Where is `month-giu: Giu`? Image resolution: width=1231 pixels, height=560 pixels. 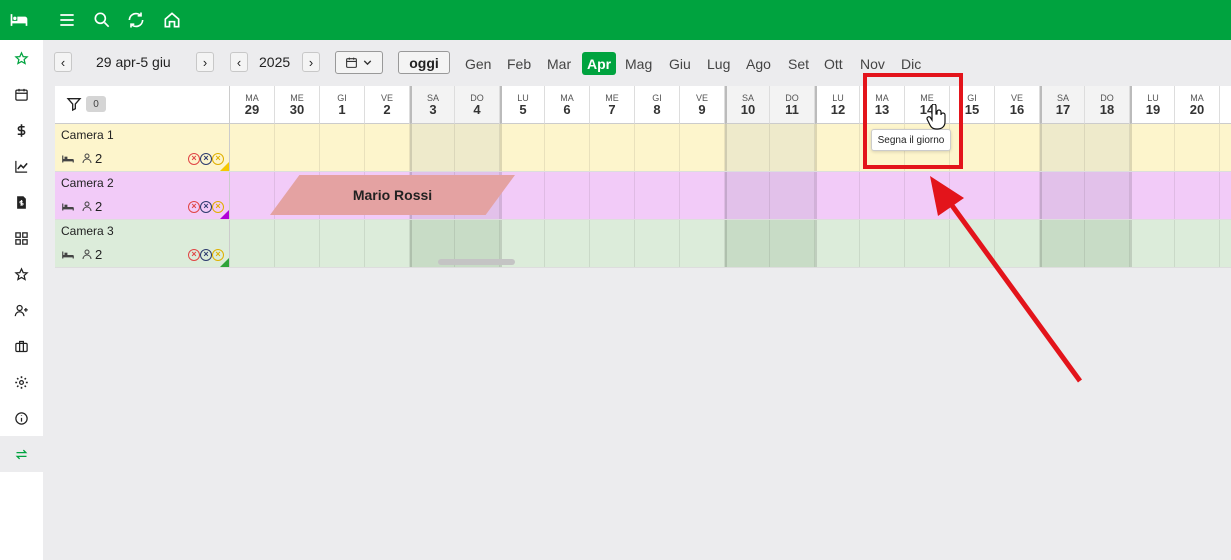 month-giu: Giu is located at coordinates (680, 63).